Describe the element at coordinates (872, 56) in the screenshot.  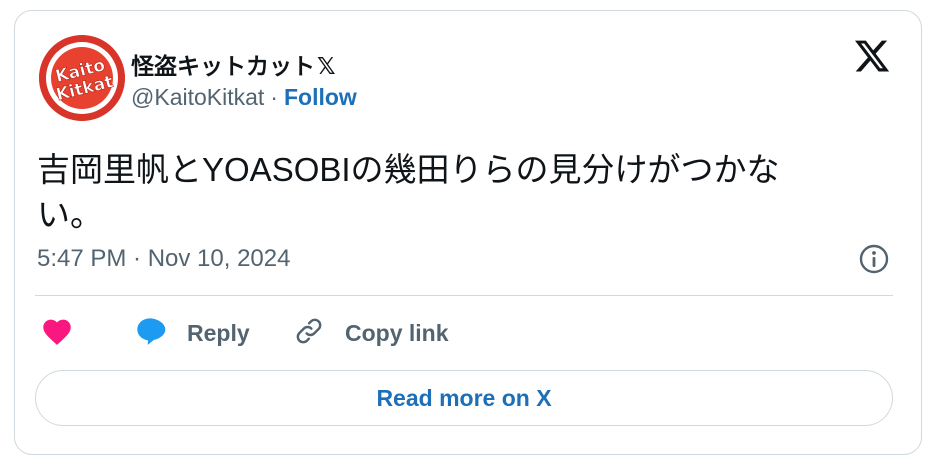
I see `x-logo-icon` at that location.